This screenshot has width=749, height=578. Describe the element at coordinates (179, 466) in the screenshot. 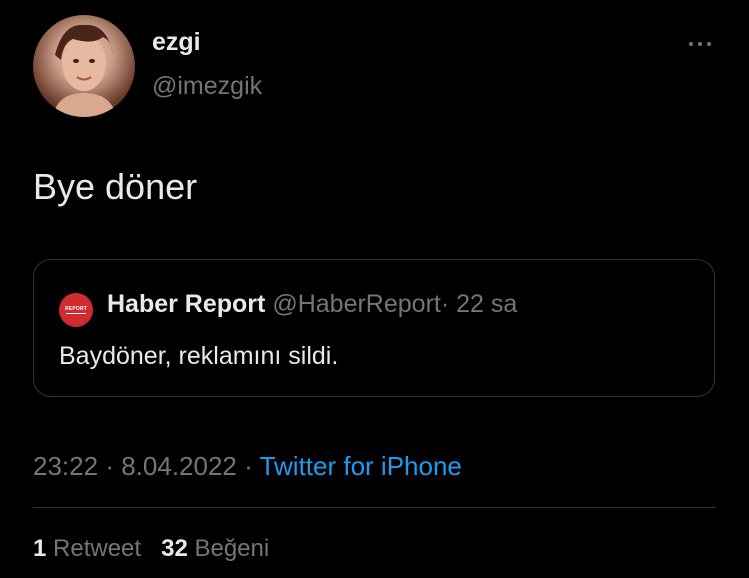

I see `tweet-date: 8.04.2022` at that location.